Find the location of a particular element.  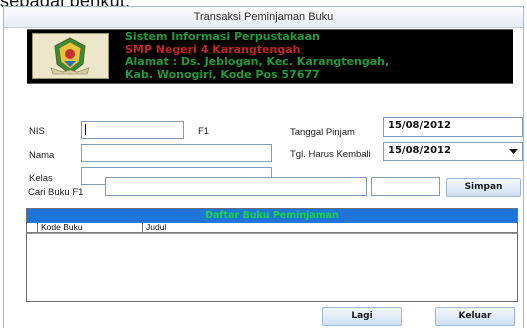

tgl-harus-kembali-dropdown: 15/08/2012 is located at coordinates (453, 151).